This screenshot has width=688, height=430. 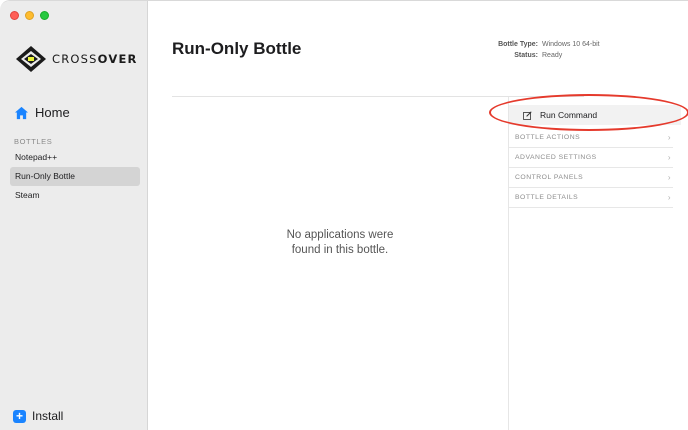 I want to click on run-command-label: Run Command, so click(x=569, y=115).